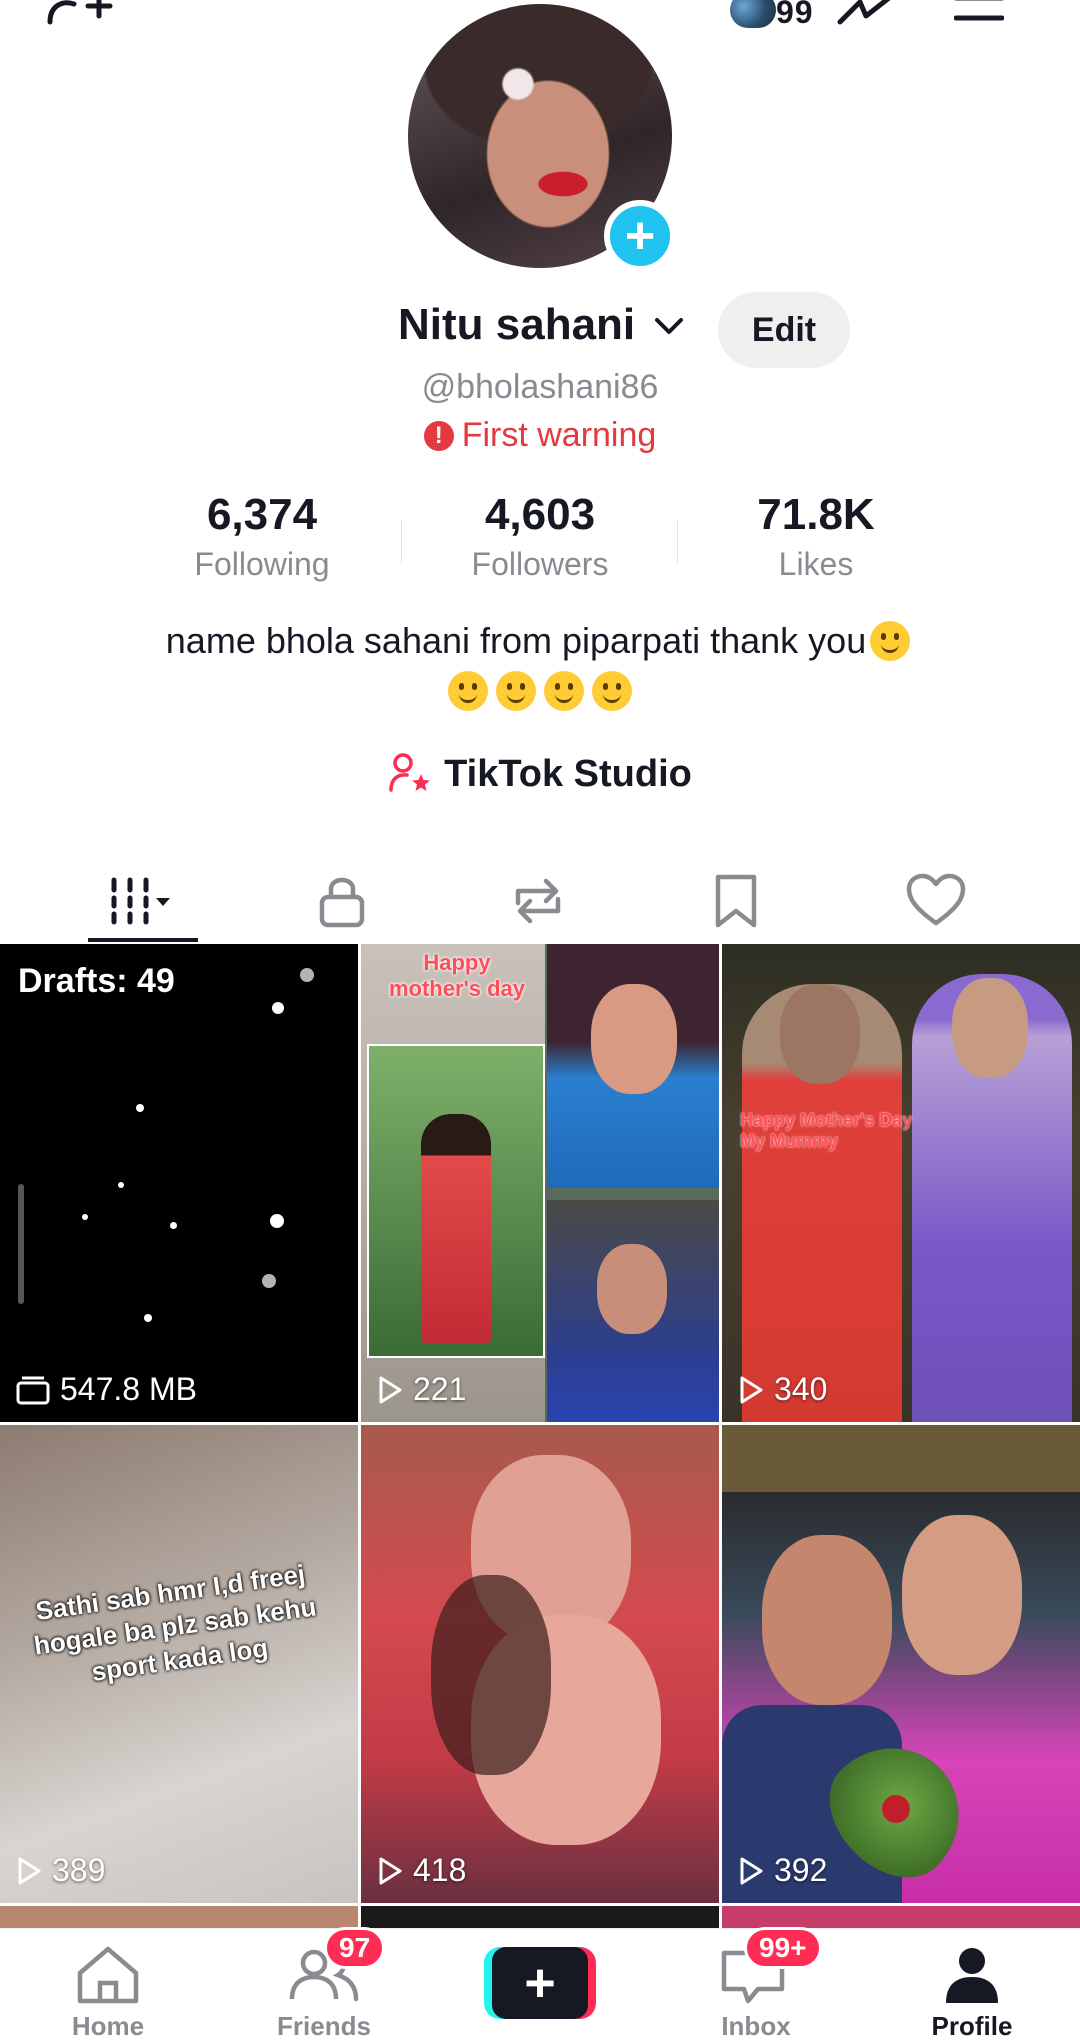 This screenshot has height=2042, width=1080. I want to click on video-tile: Happy Mother's Day My Mummy 340, so click(901, 1183).